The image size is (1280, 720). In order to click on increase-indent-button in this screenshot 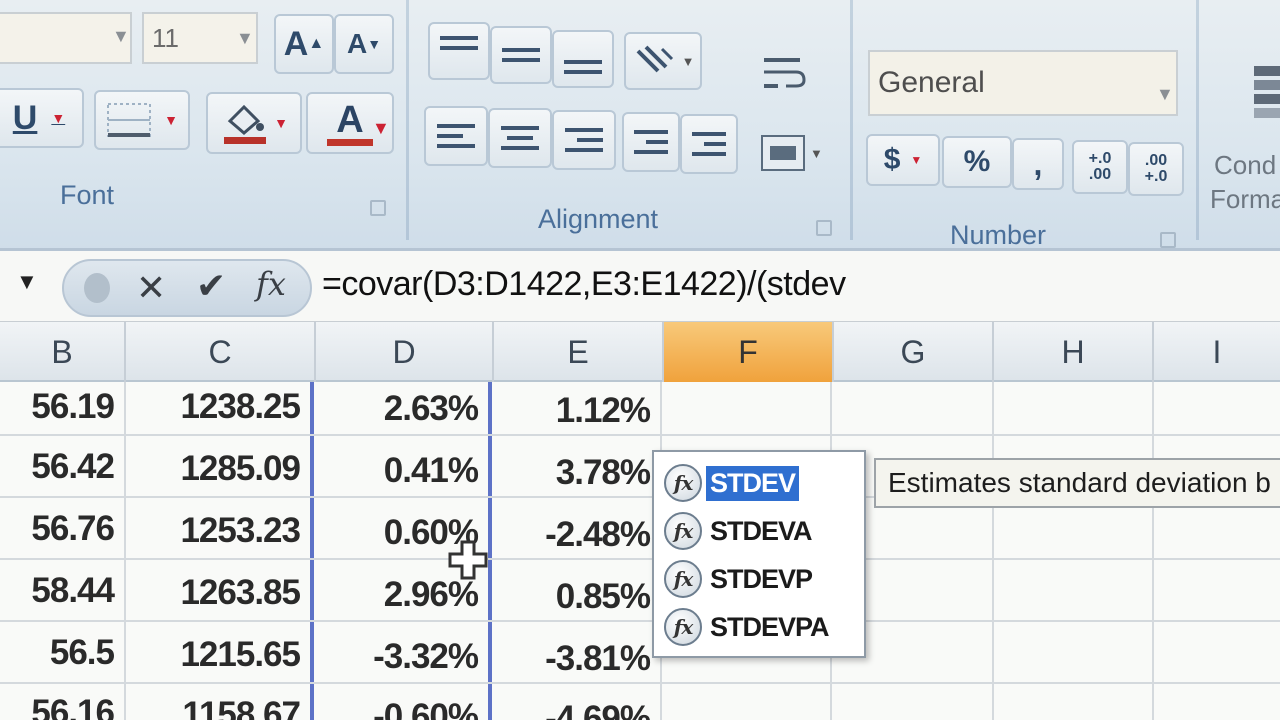, I will do `click(709, 144)`.